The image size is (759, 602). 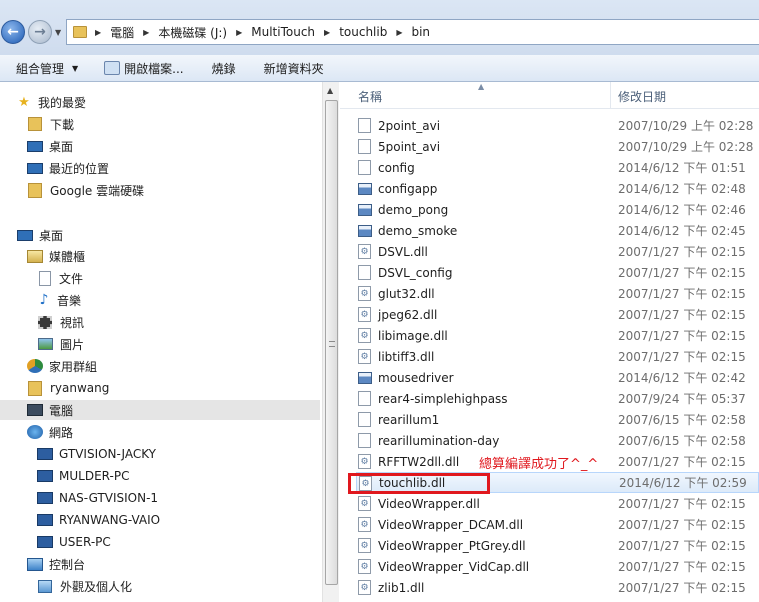 What do you see at coordinates (557, 146) in the screenshot?
I see `file-row: 5point_avi 2007/10/29 上午 02:28` at bounding box center [557, 146].